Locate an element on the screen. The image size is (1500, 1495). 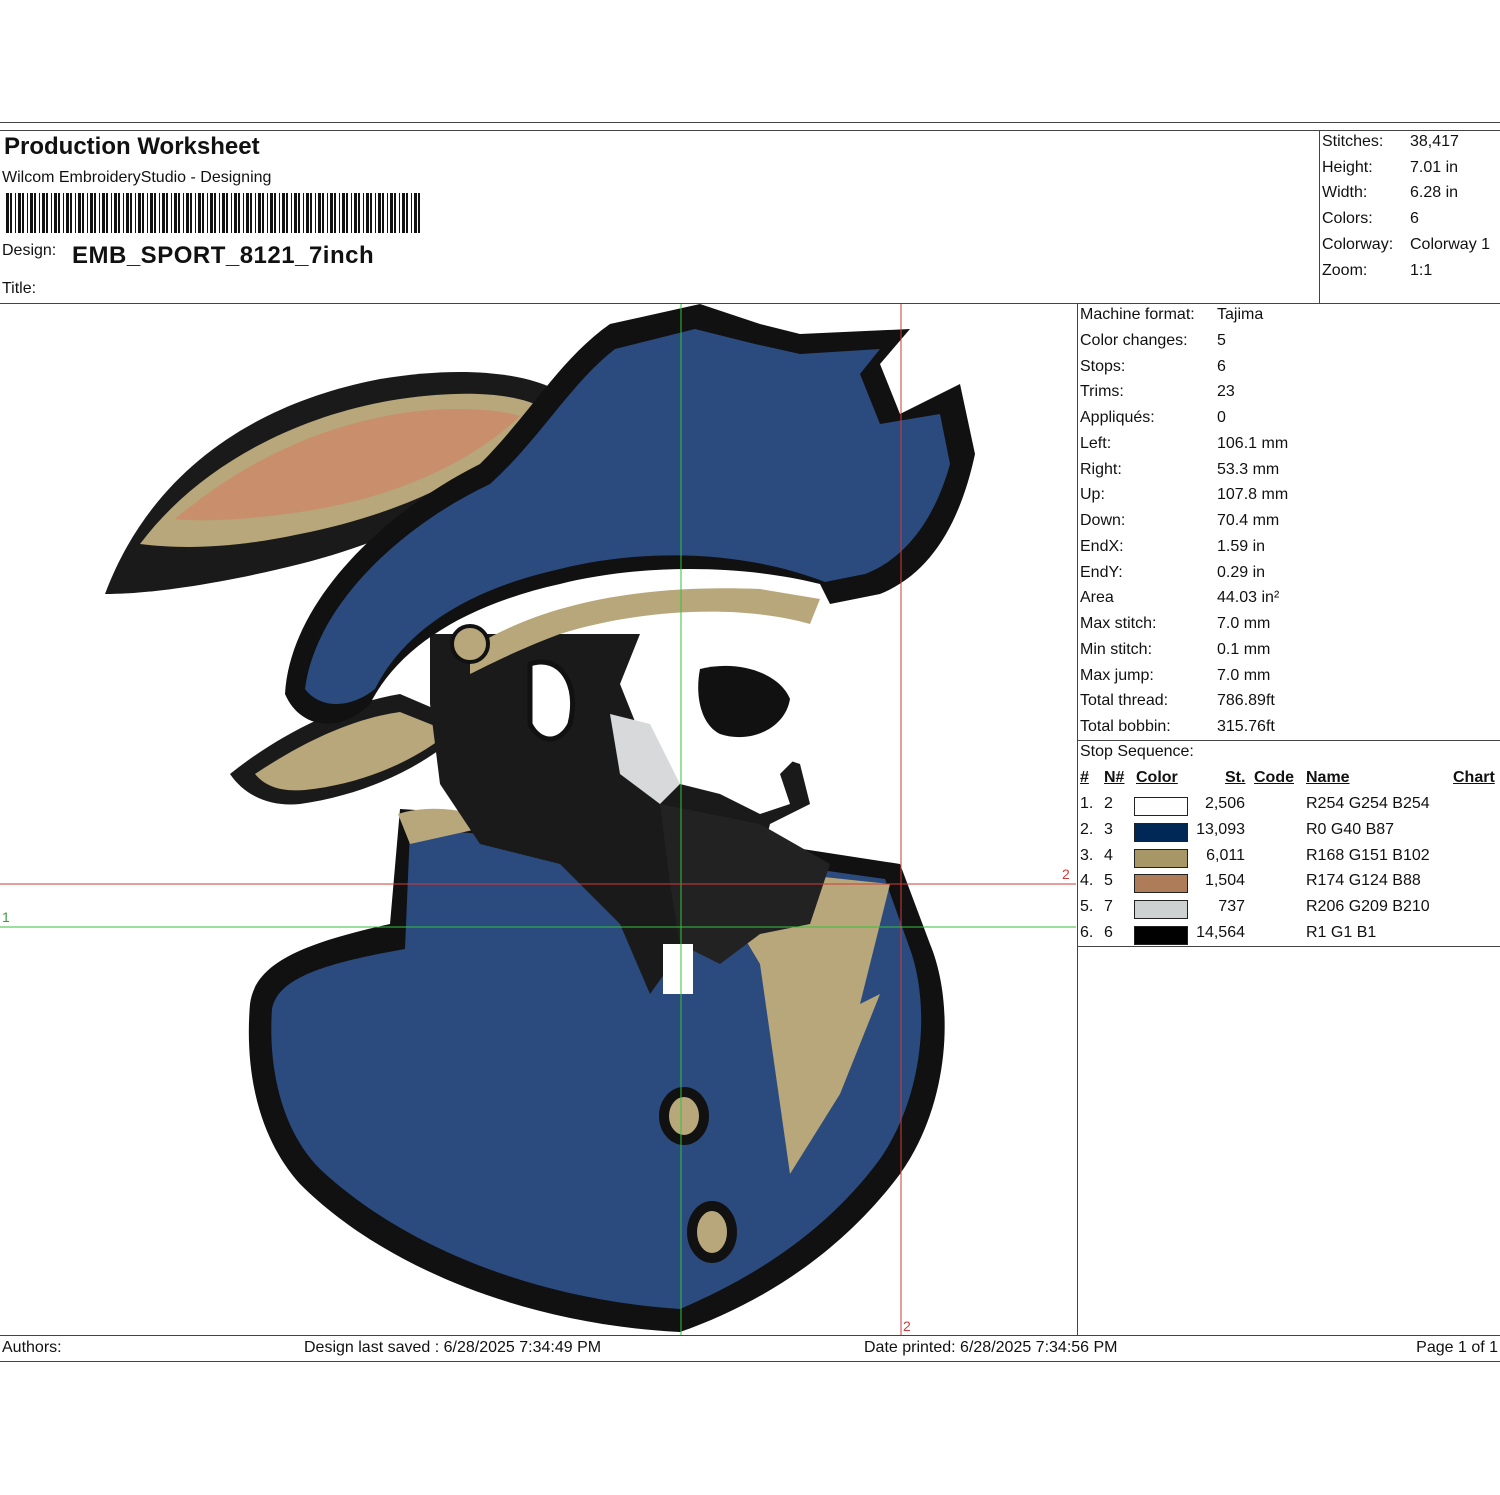
stitch-count: 6,011 is located at coordinates (1225, 855).